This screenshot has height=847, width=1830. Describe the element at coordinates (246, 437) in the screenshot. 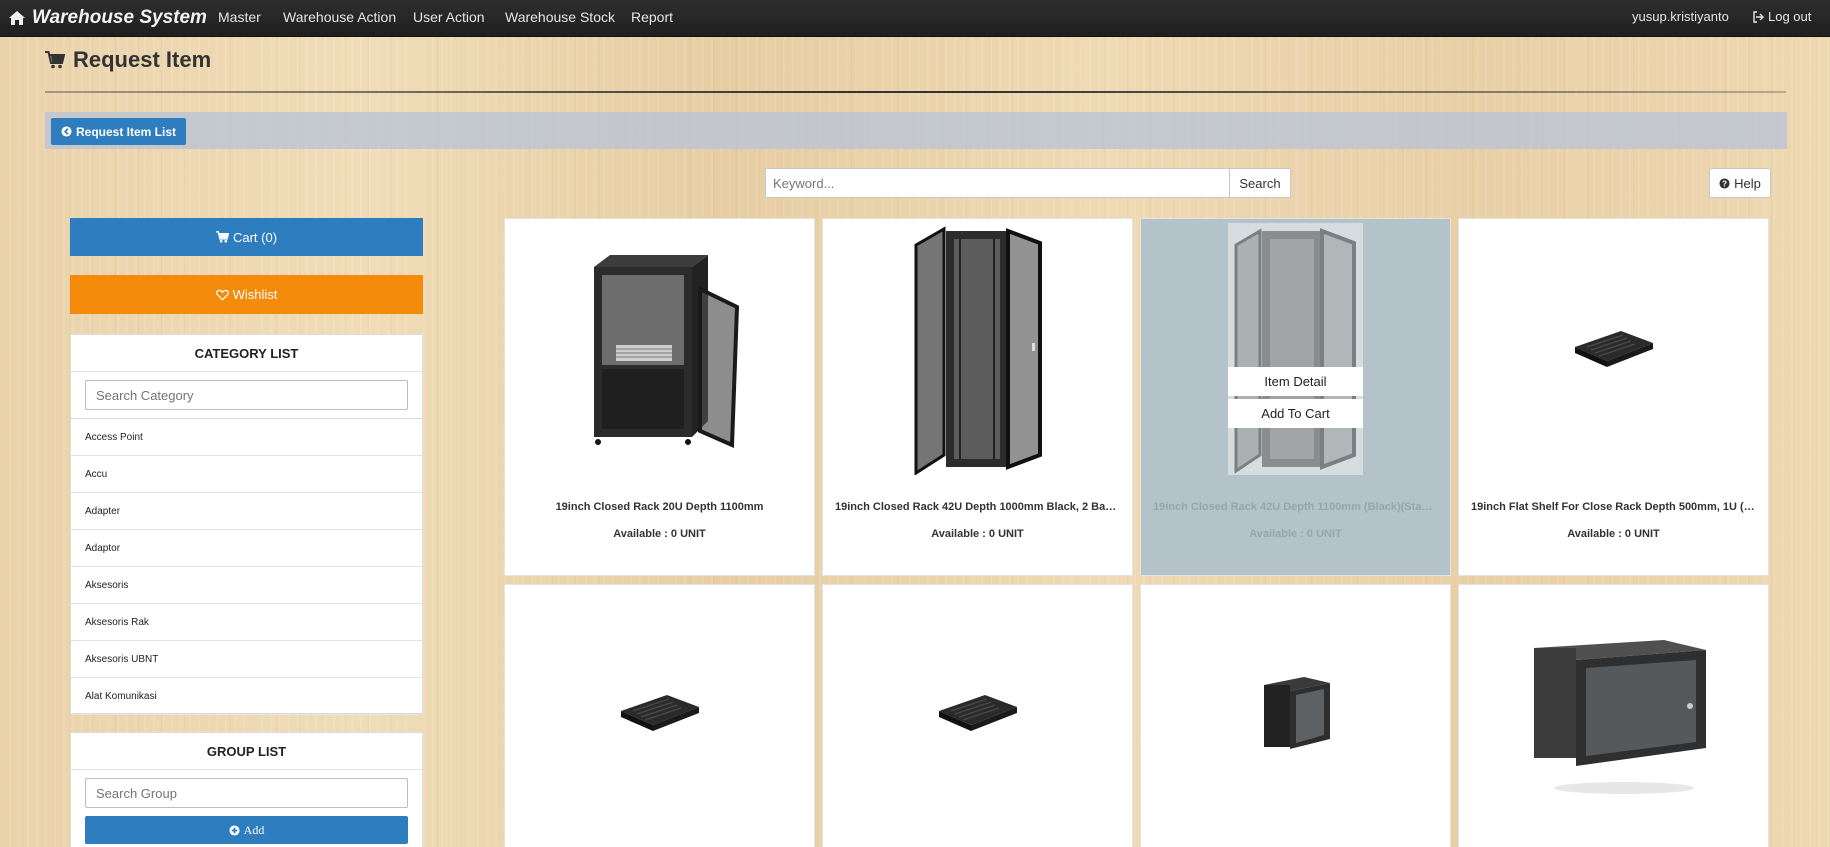

I see `category-item: Access Point` at that location.